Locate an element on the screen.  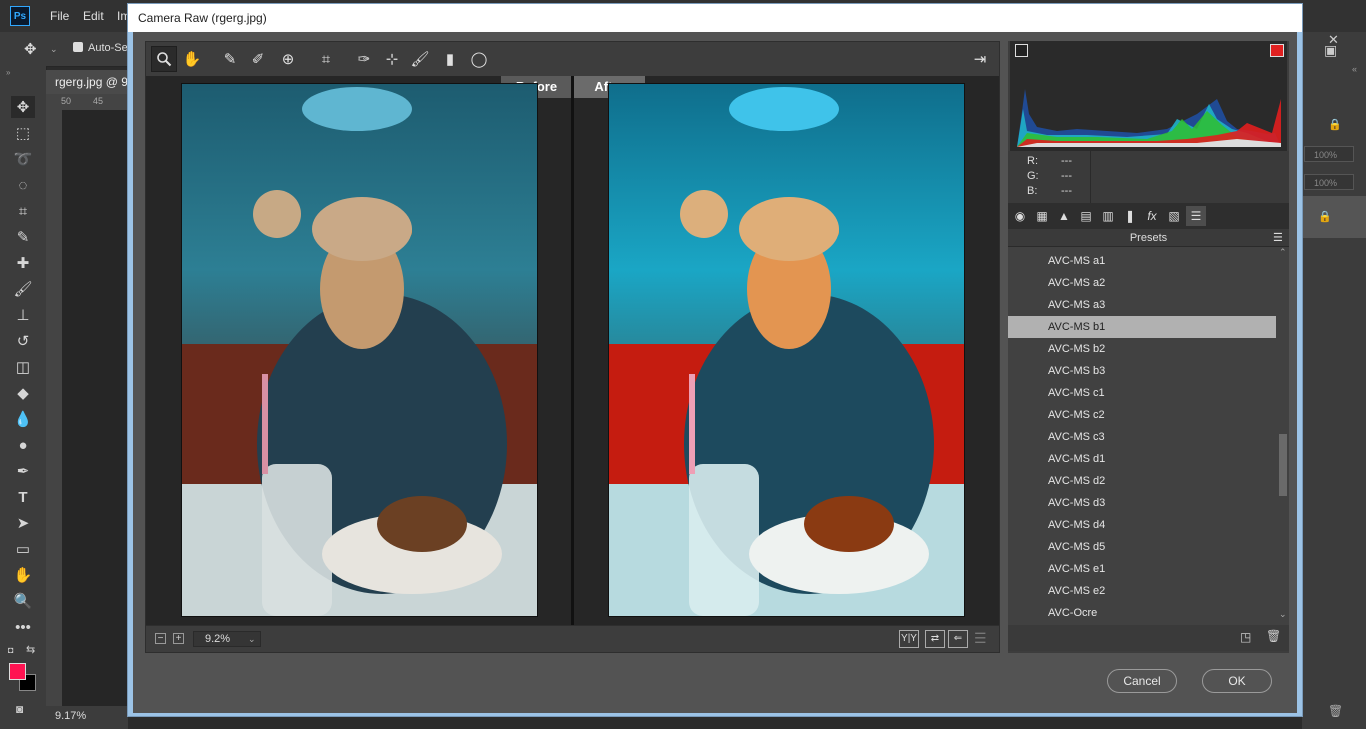
highlight-clipping-toggle is located at coordinates (1277, 50).